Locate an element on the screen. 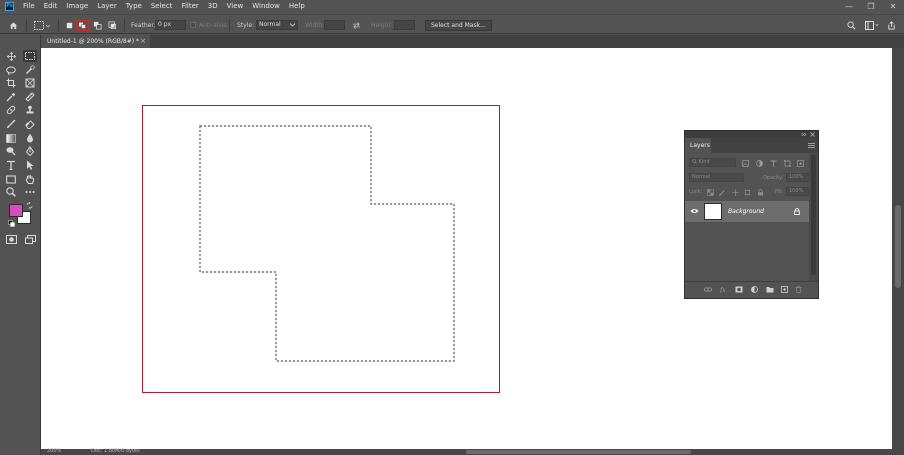 This screenshot has width=904, height=455. menu-edit: Edit is located at coordinates (51, 6).